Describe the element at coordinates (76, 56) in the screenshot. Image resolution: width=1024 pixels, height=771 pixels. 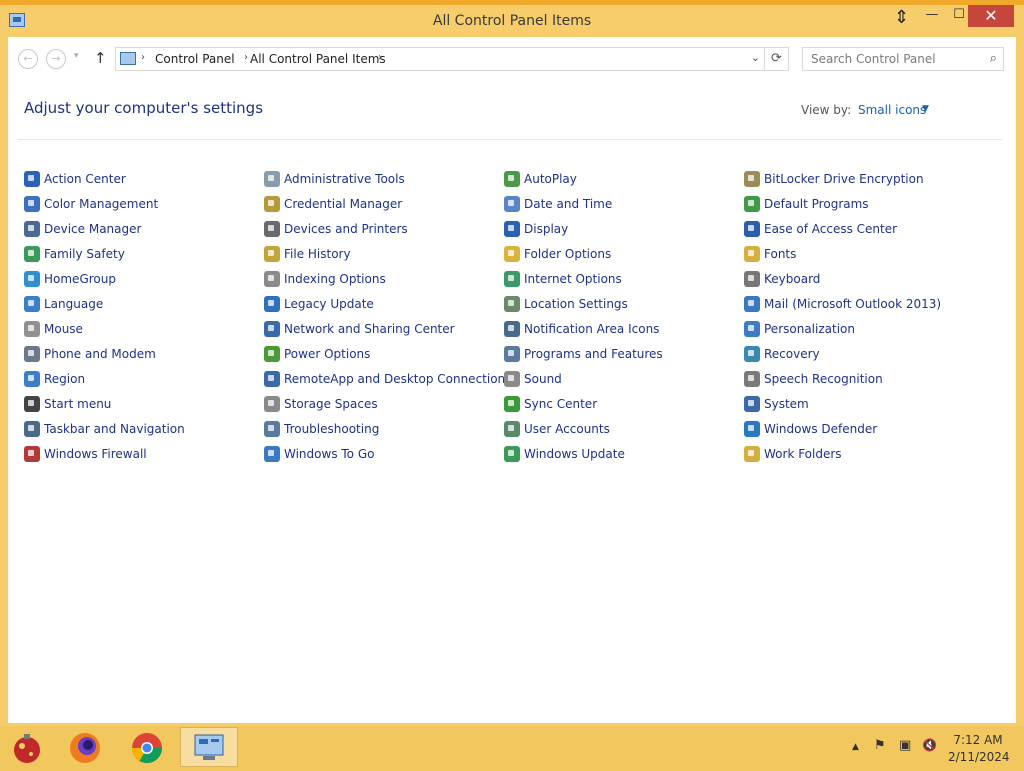
I see `recent-locations-icon: ▾` at that location.